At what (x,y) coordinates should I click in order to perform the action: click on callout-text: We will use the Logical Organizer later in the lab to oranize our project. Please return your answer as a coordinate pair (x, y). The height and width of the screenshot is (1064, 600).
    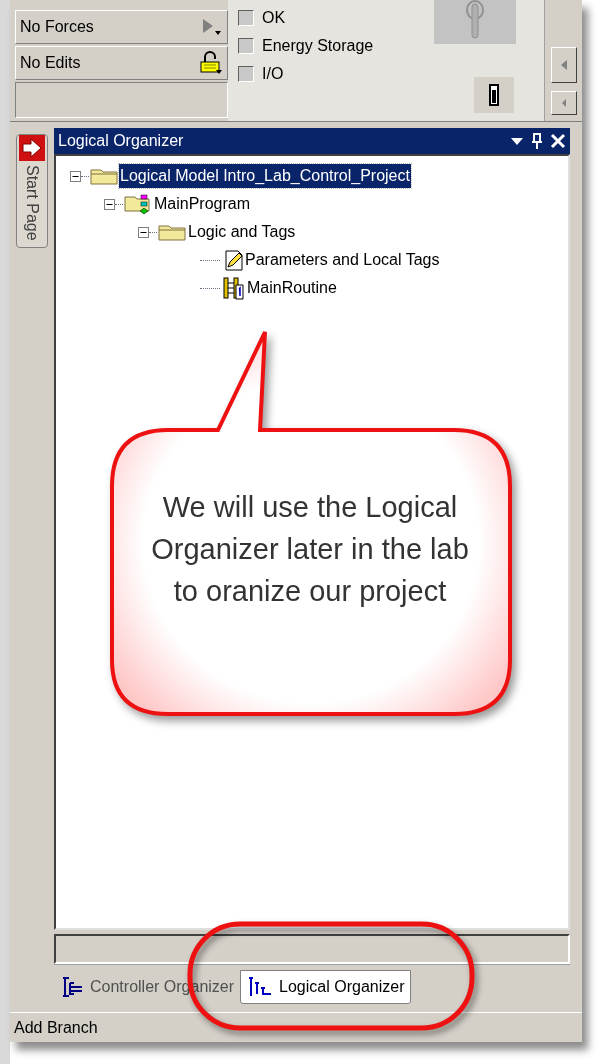
    Looking at the image, I should click on (310, 549).